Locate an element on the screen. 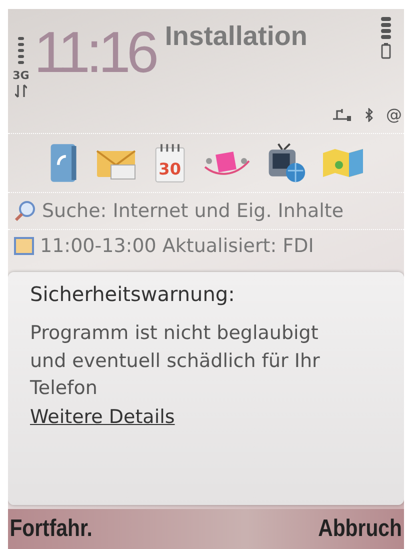 This screenshot has height=549, width=412. dialog-message: Programm ist nicht beglaubigt und eventuell schädlich für Ihr Telefon is located at coordinates (175, 361).